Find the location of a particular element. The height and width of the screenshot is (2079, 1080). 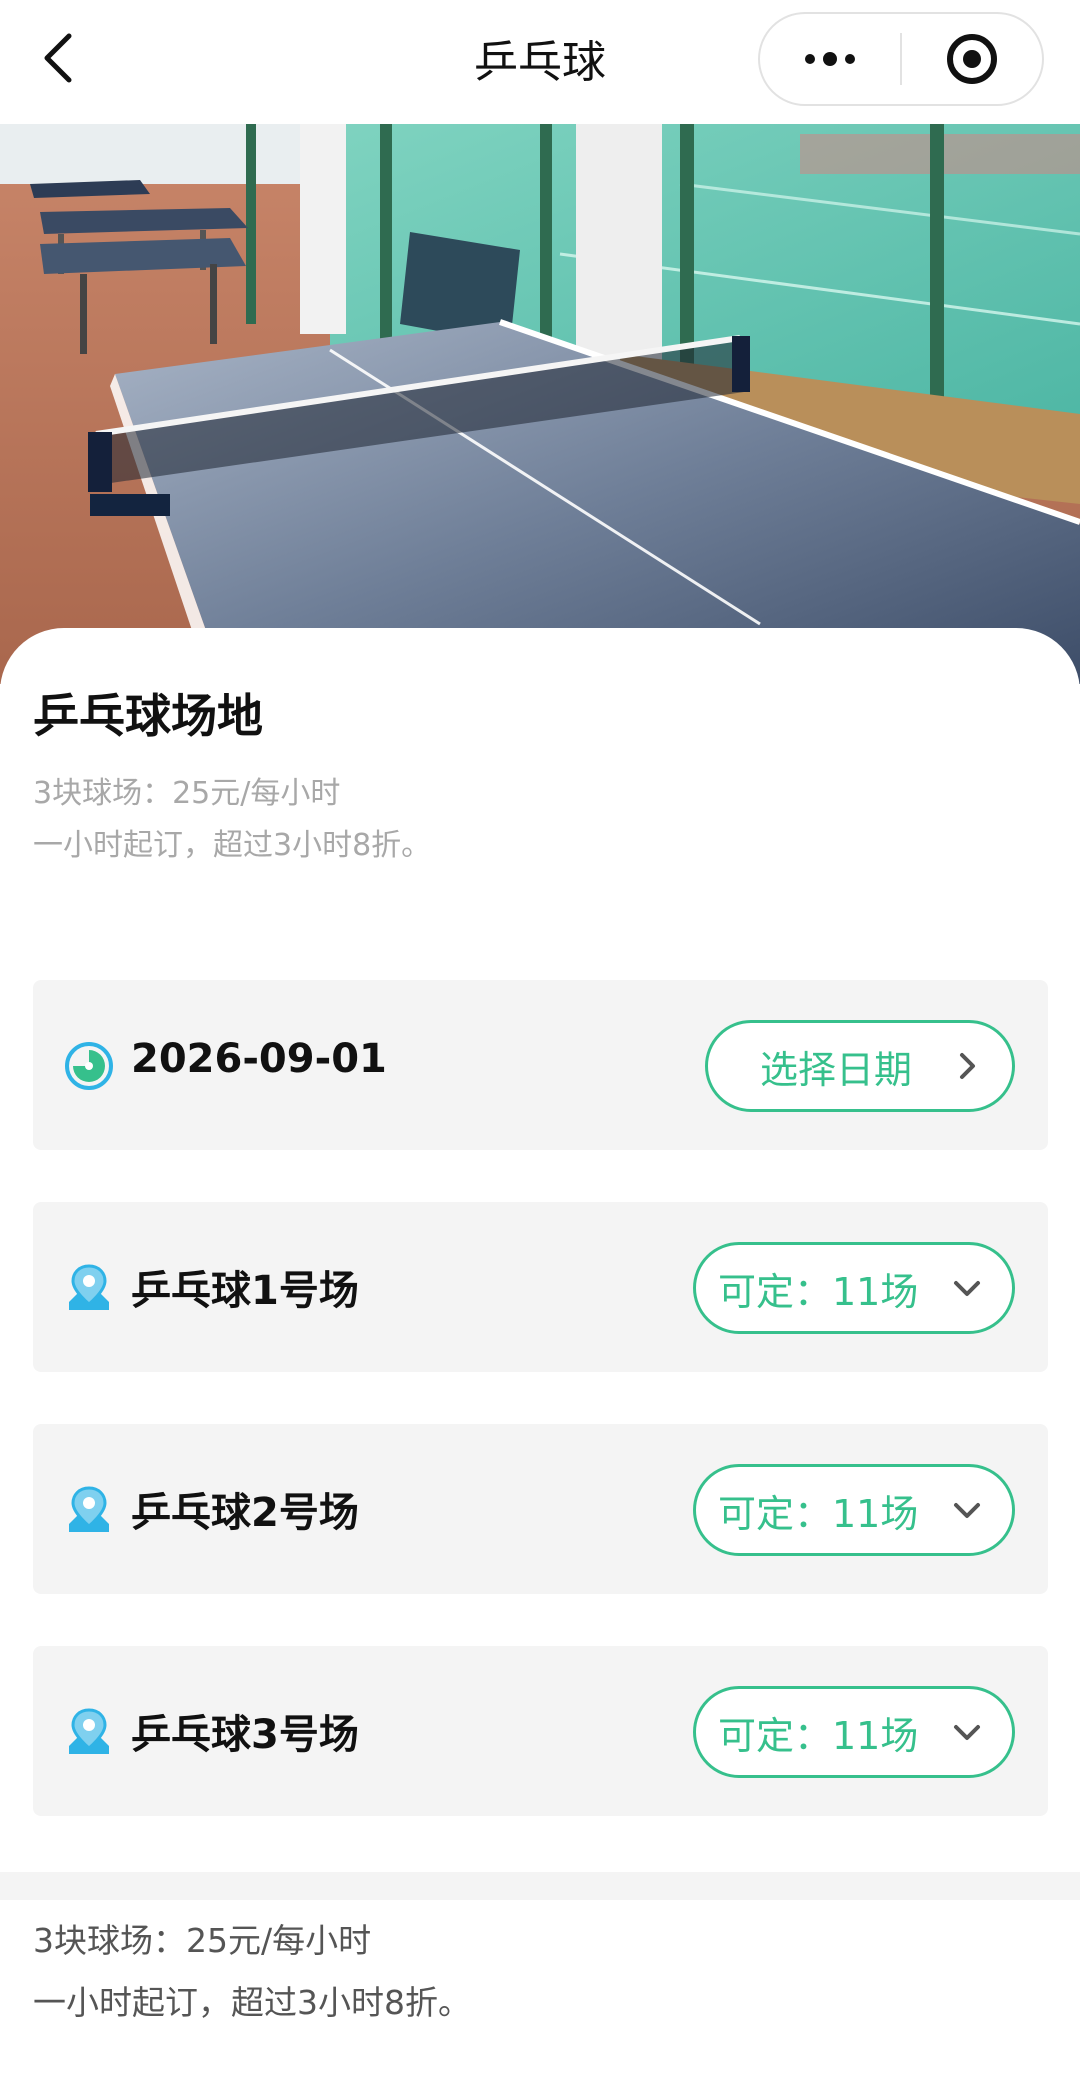

more-dots-icon is located at coordinates (830, 59).